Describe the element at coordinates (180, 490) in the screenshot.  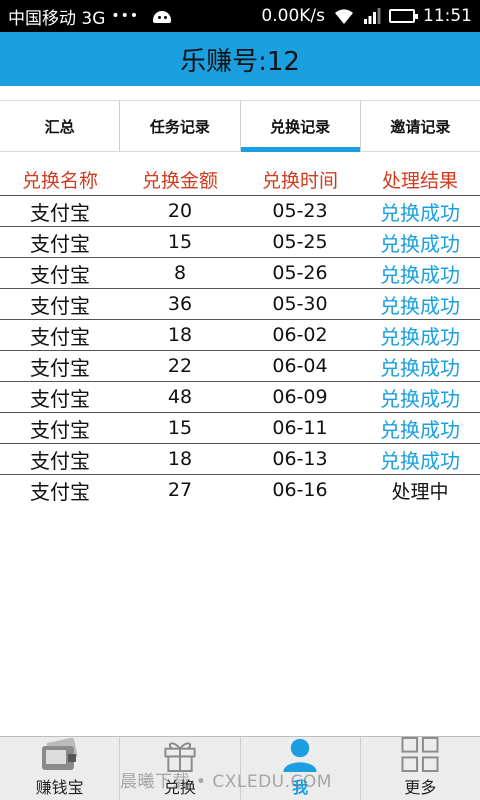
I see `row-amount: 27` at that location.